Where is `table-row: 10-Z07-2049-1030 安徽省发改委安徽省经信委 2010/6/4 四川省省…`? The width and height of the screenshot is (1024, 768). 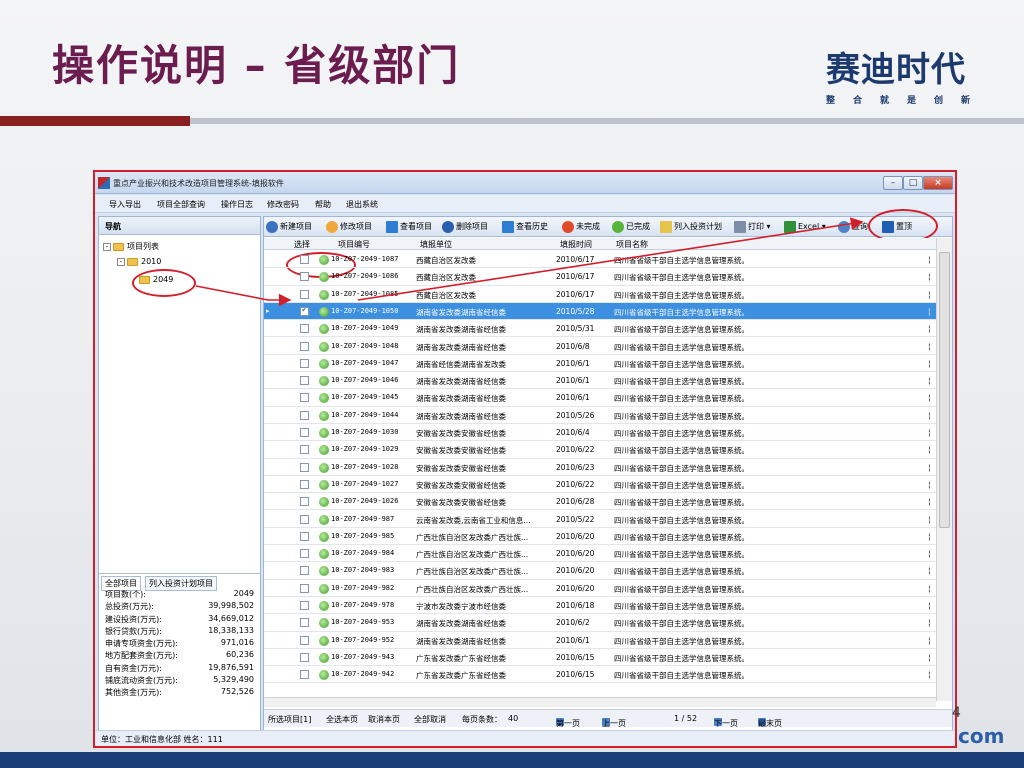
table-row: 10-Z07-2049-1030 安徽省发改委安徽省经信委 2010/6/4 四川省省… is located at coordinates (600, 433).